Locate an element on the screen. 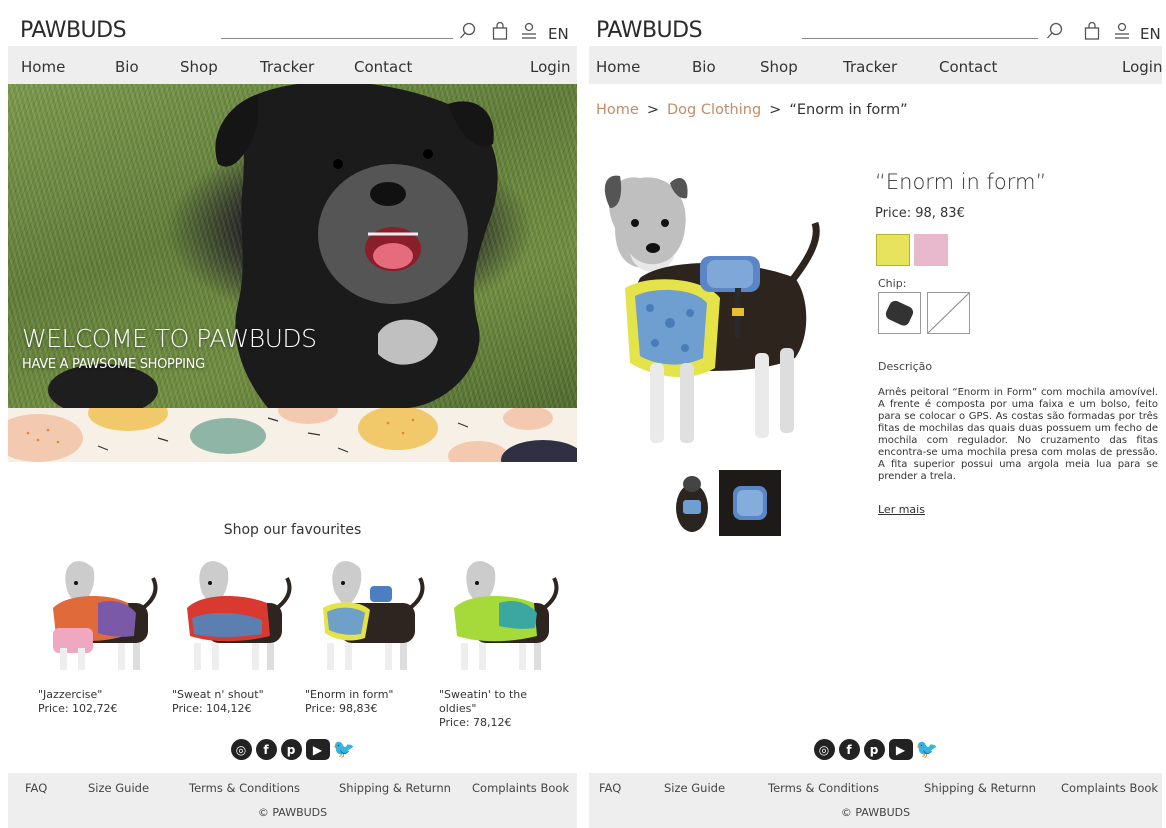 The height and width of the screenshot is (828, 1166). product-card: "Sweat n' shout" Price: 104,12€ is located at coordinates (234, 632).